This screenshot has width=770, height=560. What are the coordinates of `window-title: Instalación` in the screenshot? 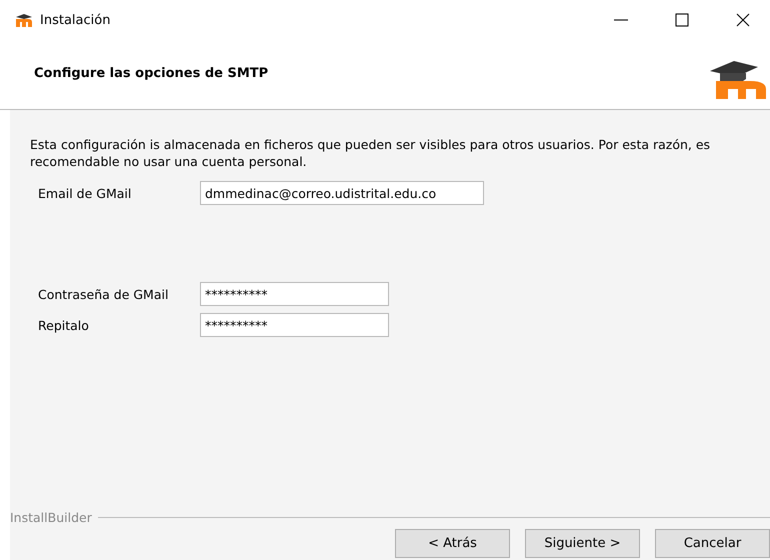 It's located at (75, 20).